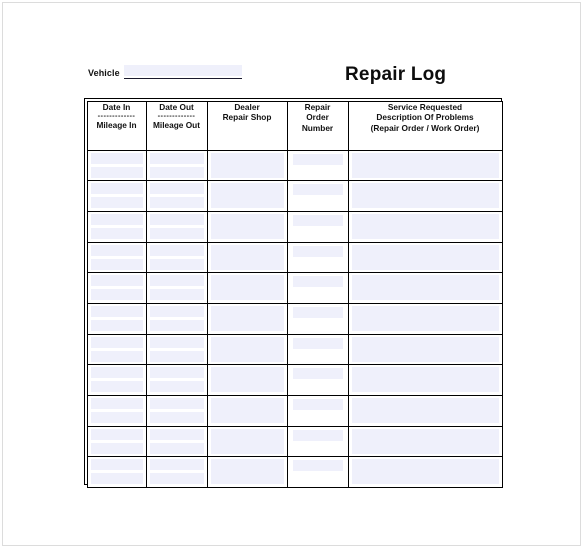 The image size is (585, 550). What do you see at coordinates (104, 73) in the screenshot?
I see `vehicle-label: Vehicle` at bounding box center [104, 73].